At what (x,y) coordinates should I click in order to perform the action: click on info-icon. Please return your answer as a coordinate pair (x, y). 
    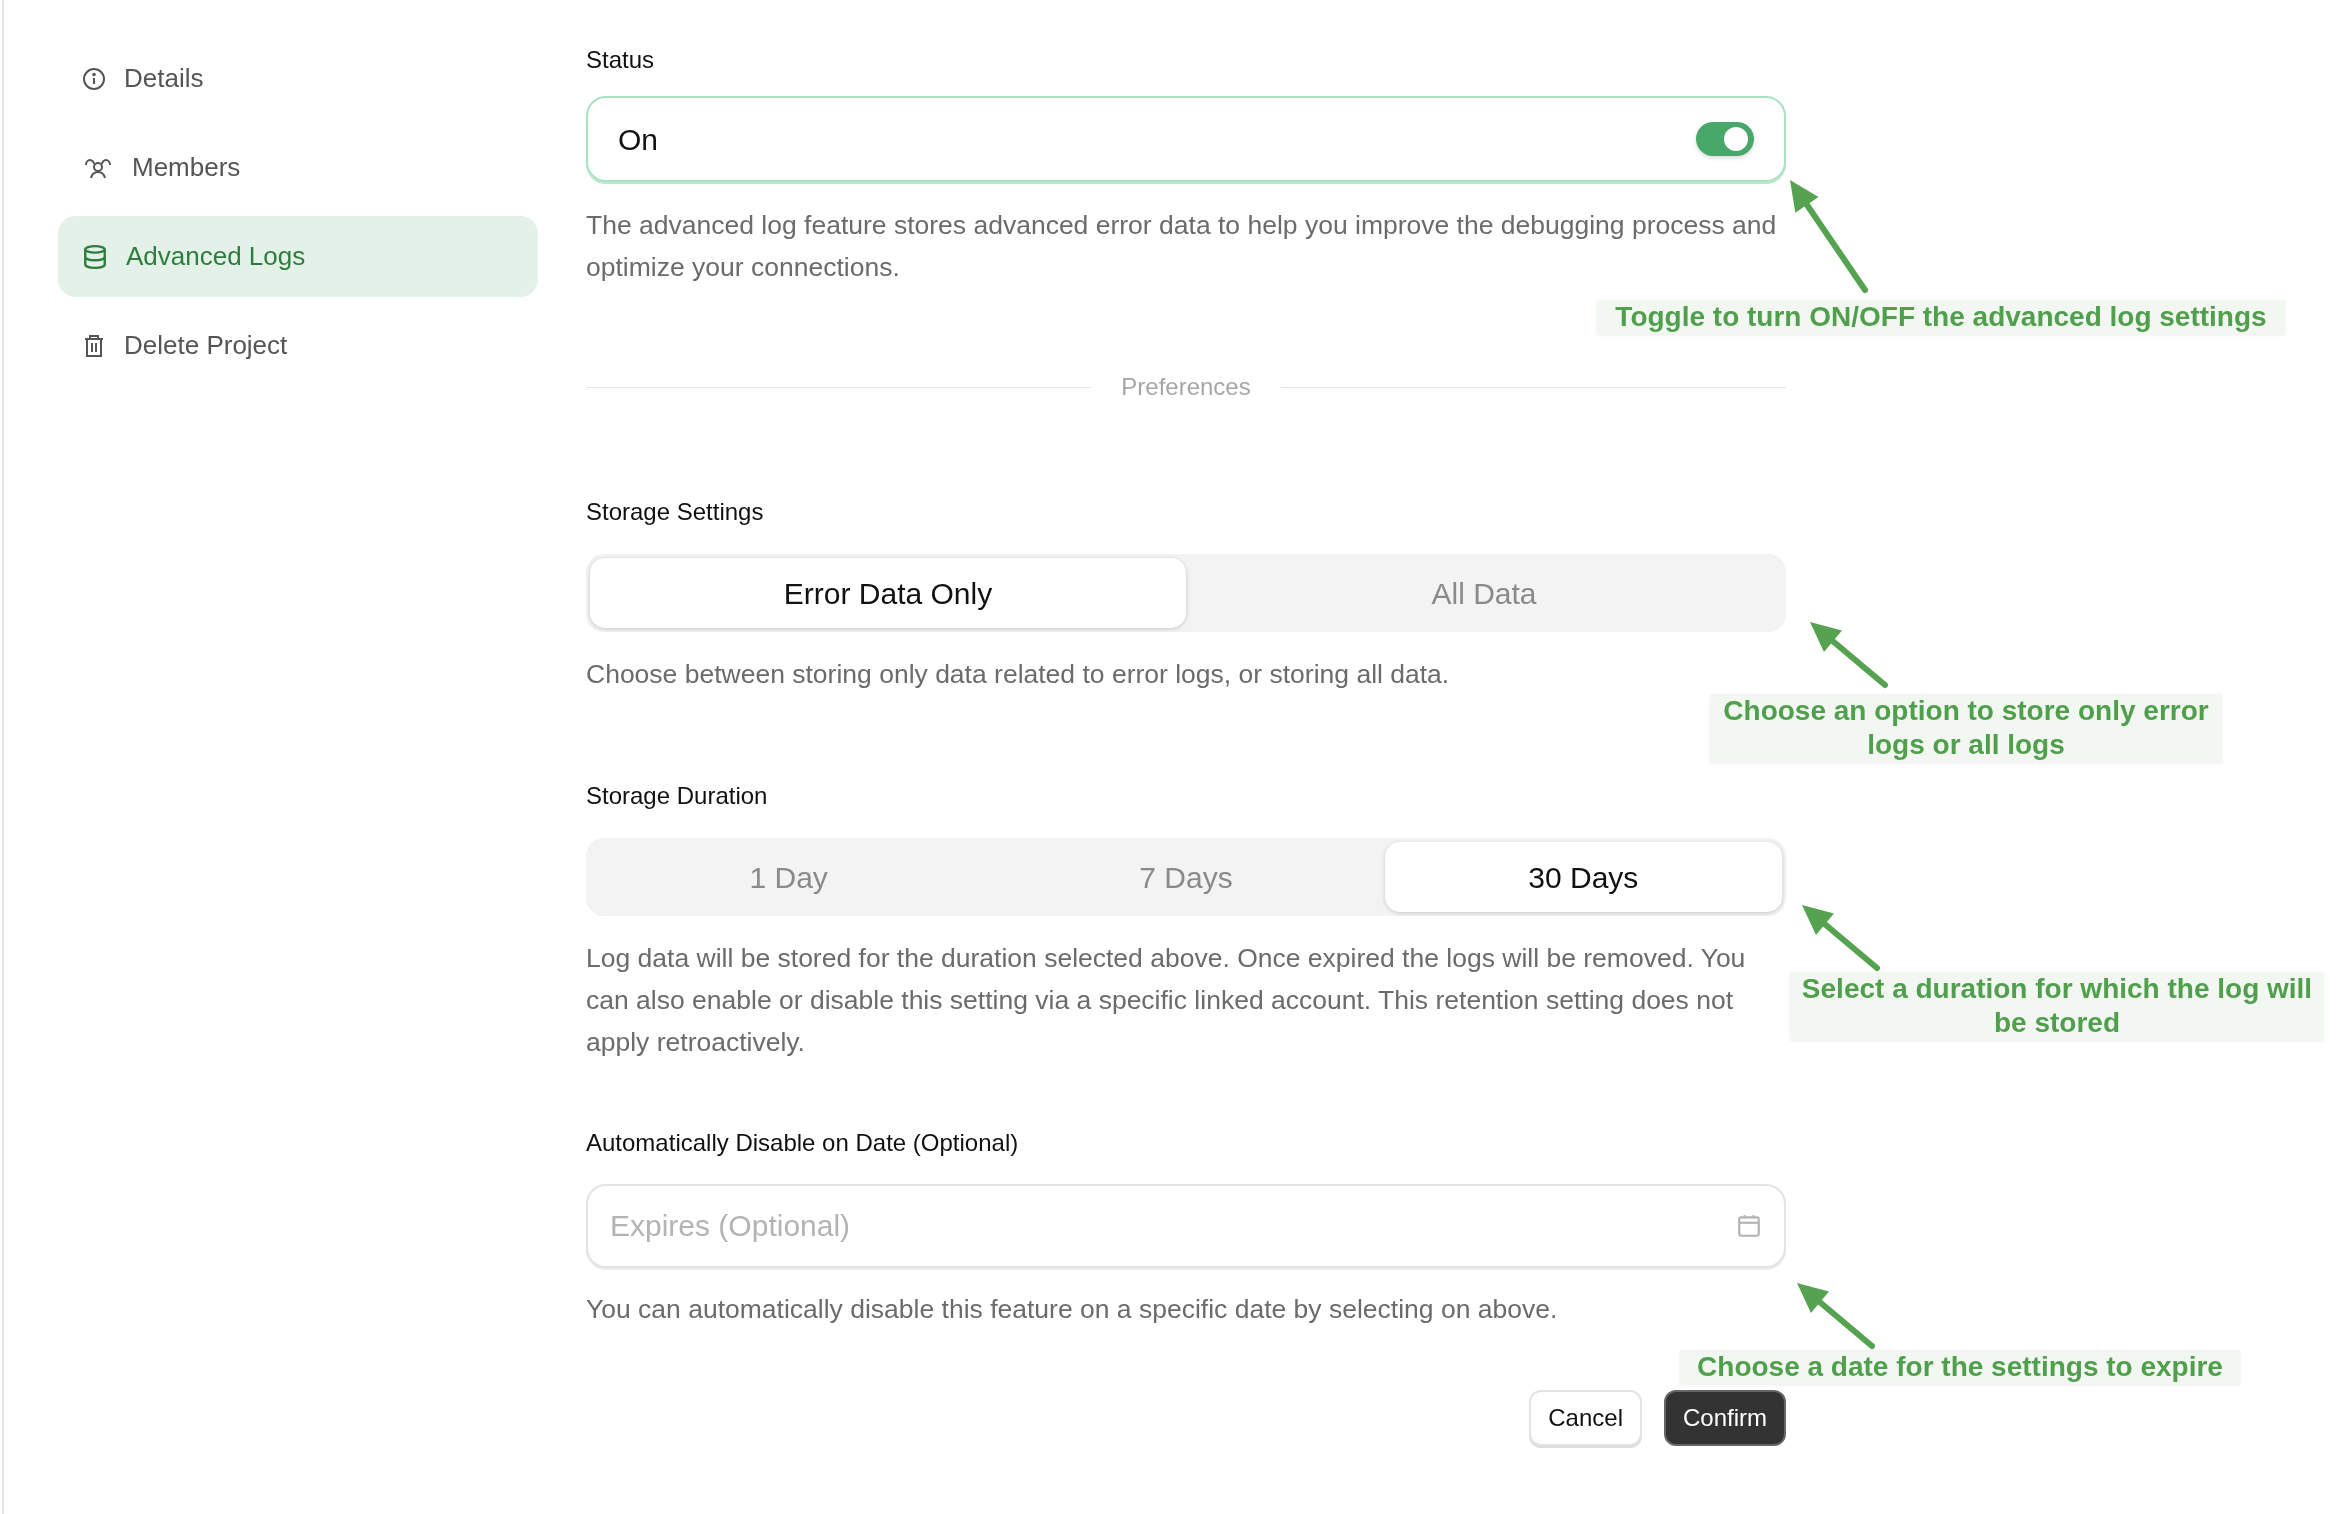
    Looking at the image, I should click on (94, 78).